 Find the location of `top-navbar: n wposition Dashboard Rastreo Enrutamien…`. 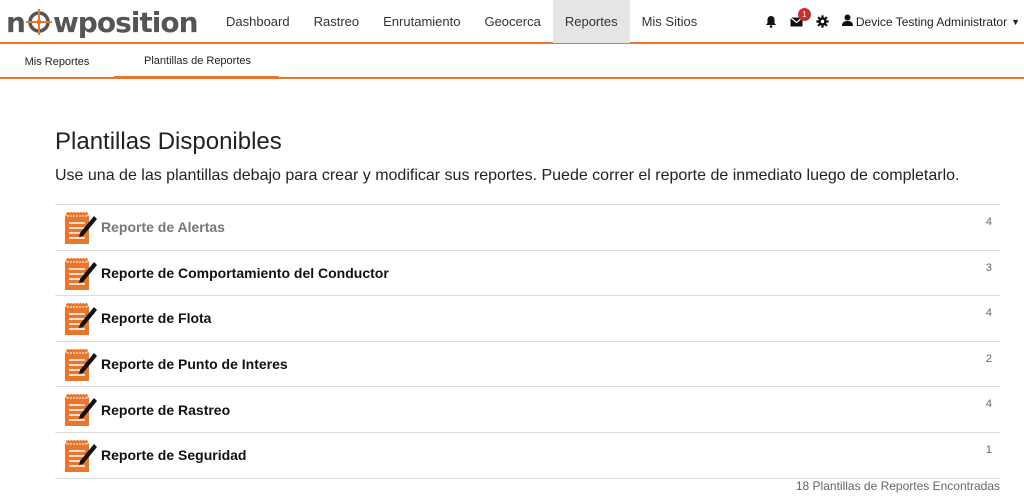

top-navbar: n wposition Dashboard Rastreo Enrutamien… is located at coordinates (512, 22).